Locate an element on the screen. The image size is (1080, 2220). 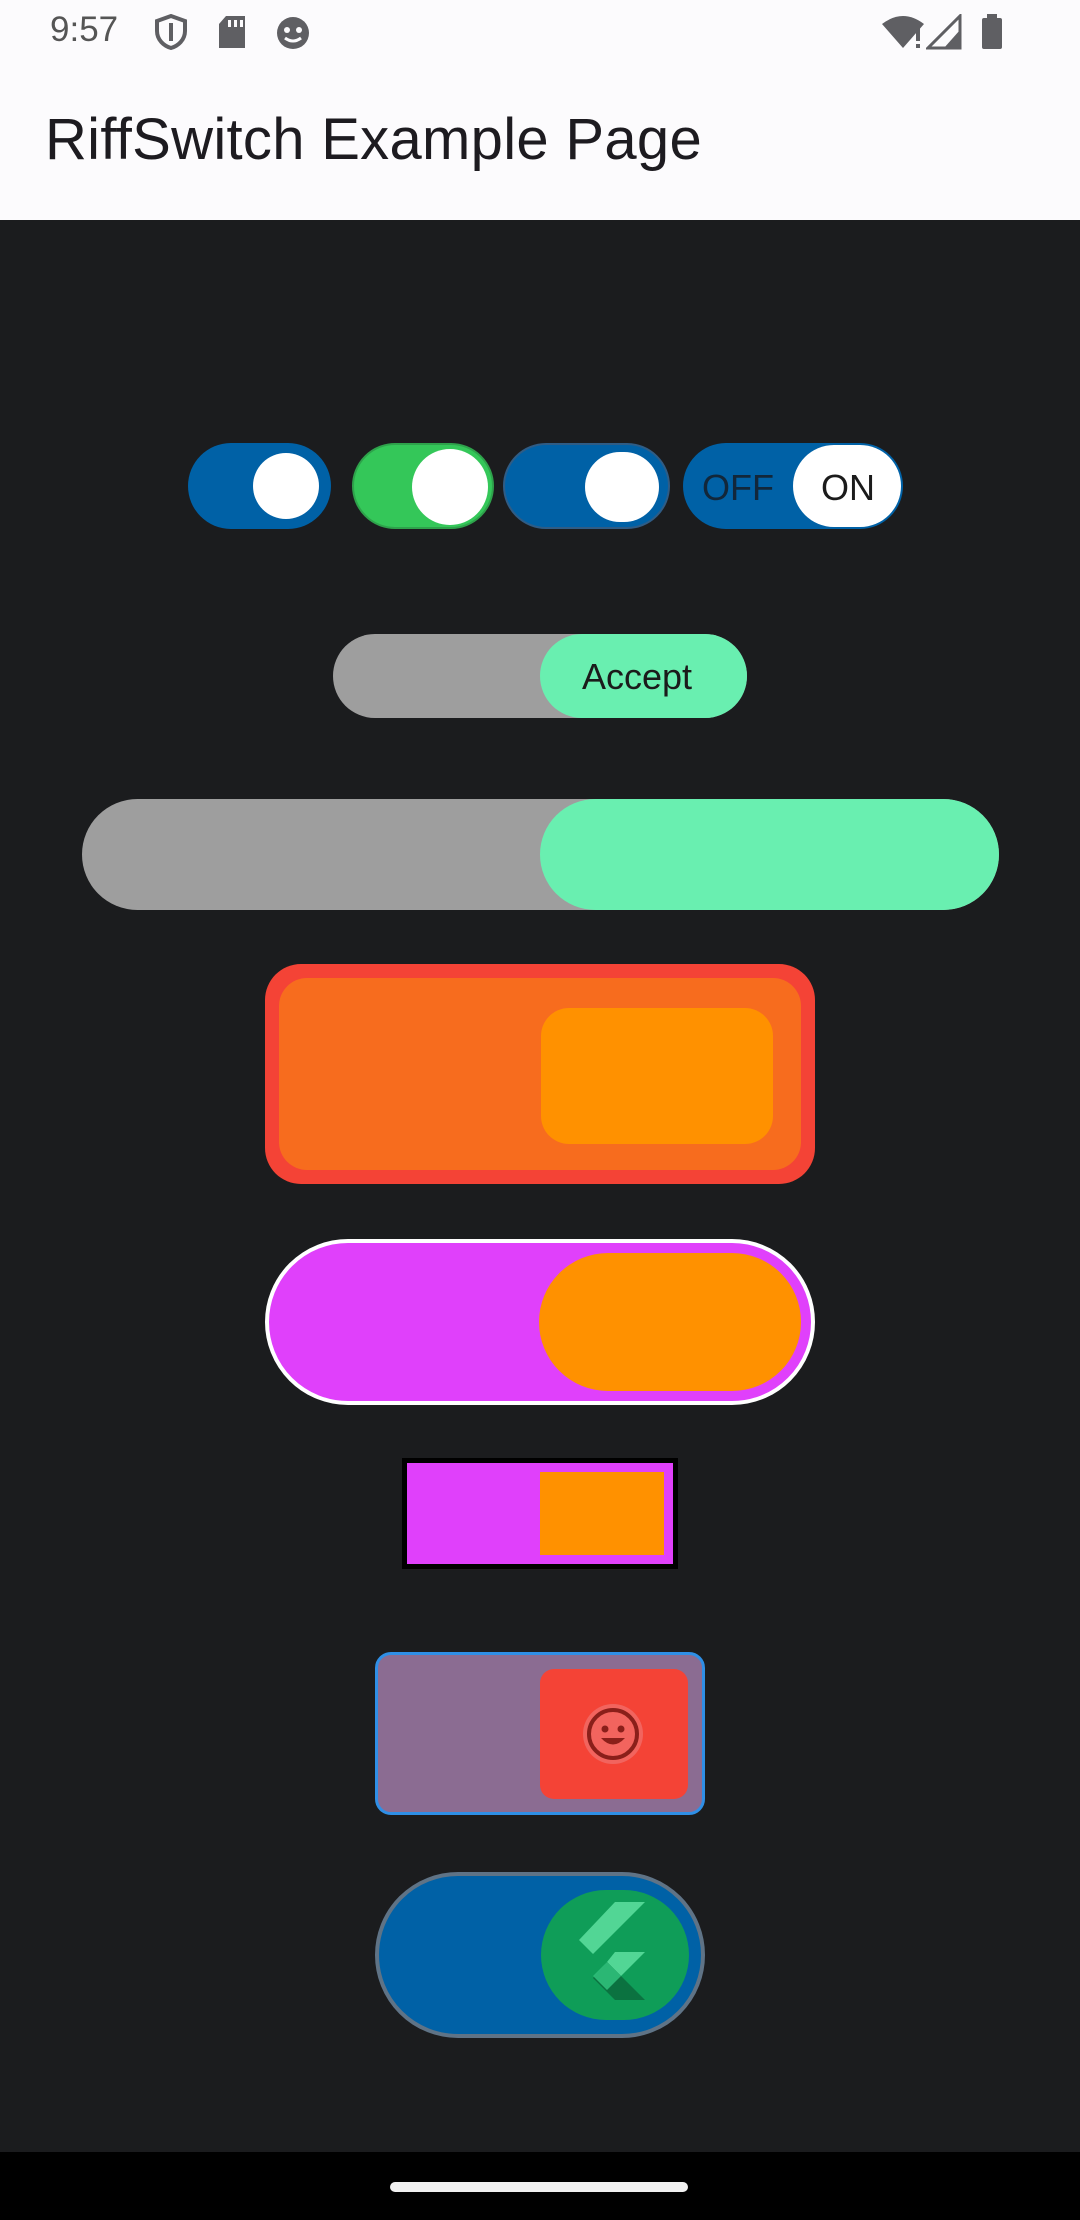
off-on-switch: OFF ON is located at coordinates (793, 486).